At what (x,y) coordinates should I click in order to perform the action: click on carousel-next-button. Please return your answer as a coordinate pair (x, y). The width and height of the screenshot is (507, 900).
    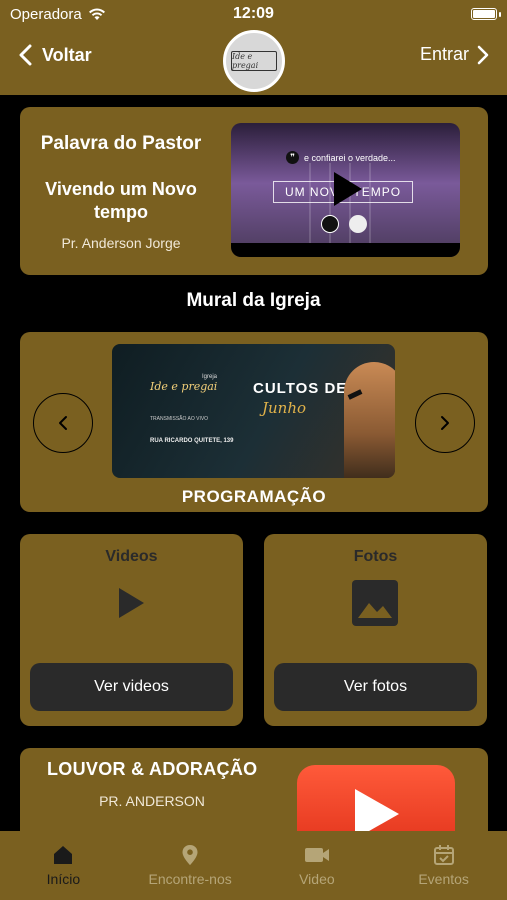
    Looking at the image, I should click on (445, 423).